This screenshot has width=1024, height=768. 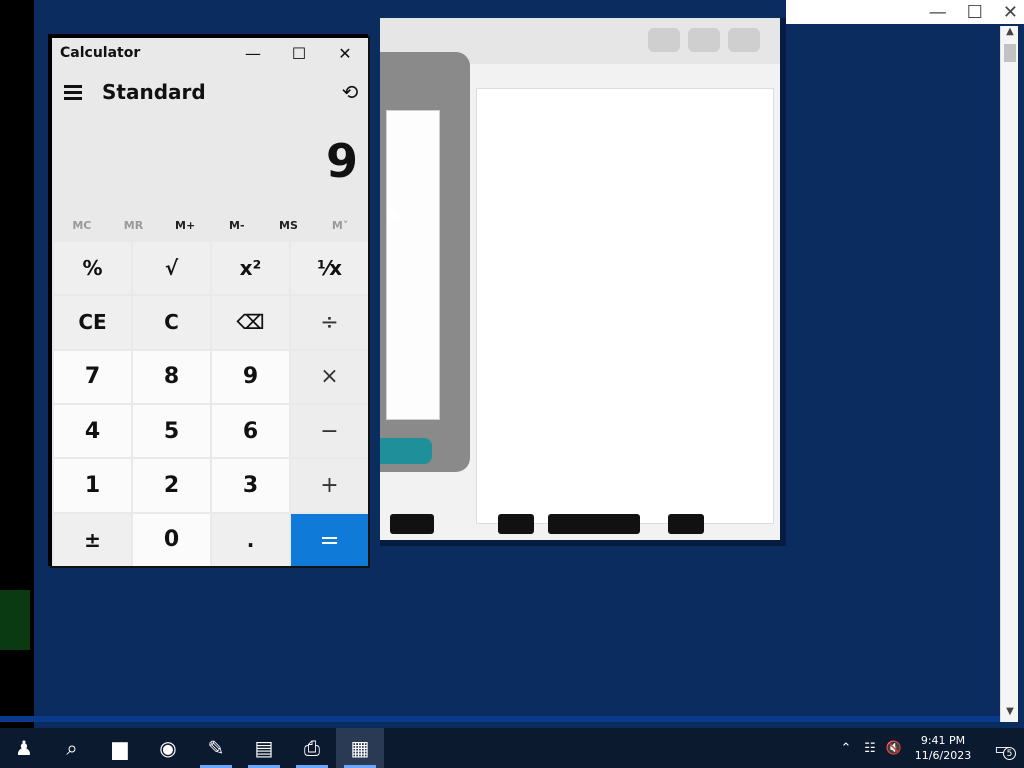 I want to click on digit-4-key: 4, so click(x=92, y=431).